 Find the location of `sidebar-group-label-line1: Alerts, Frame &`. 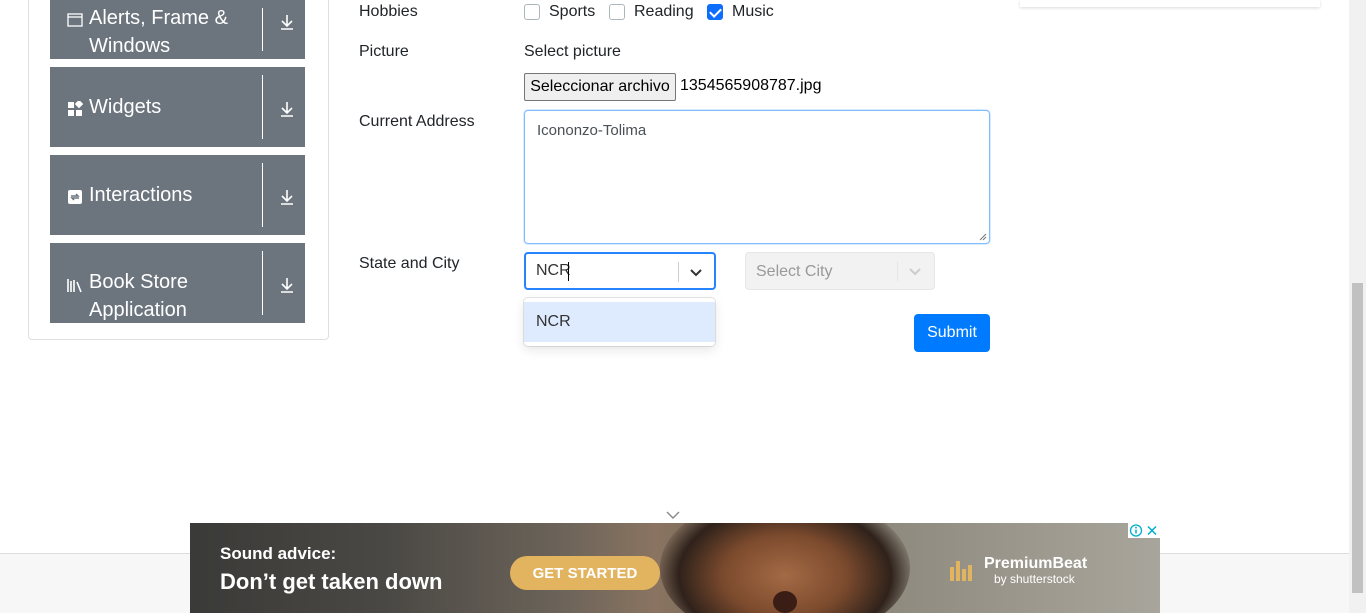

sidebar-group-label-line1: Alerts, Frame & is located at coordinates (158, 18).